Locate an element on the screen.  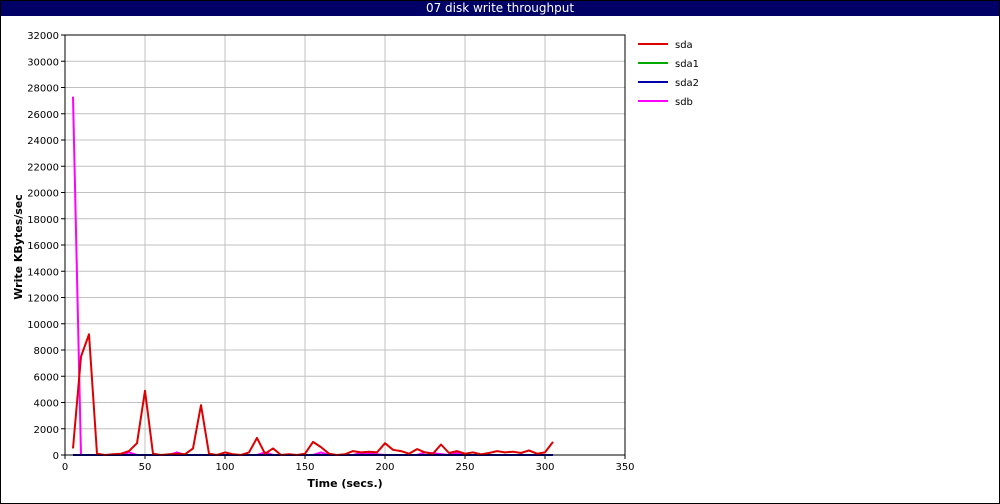
y-tick-label: 24000 is located at coordinates (43, 141).